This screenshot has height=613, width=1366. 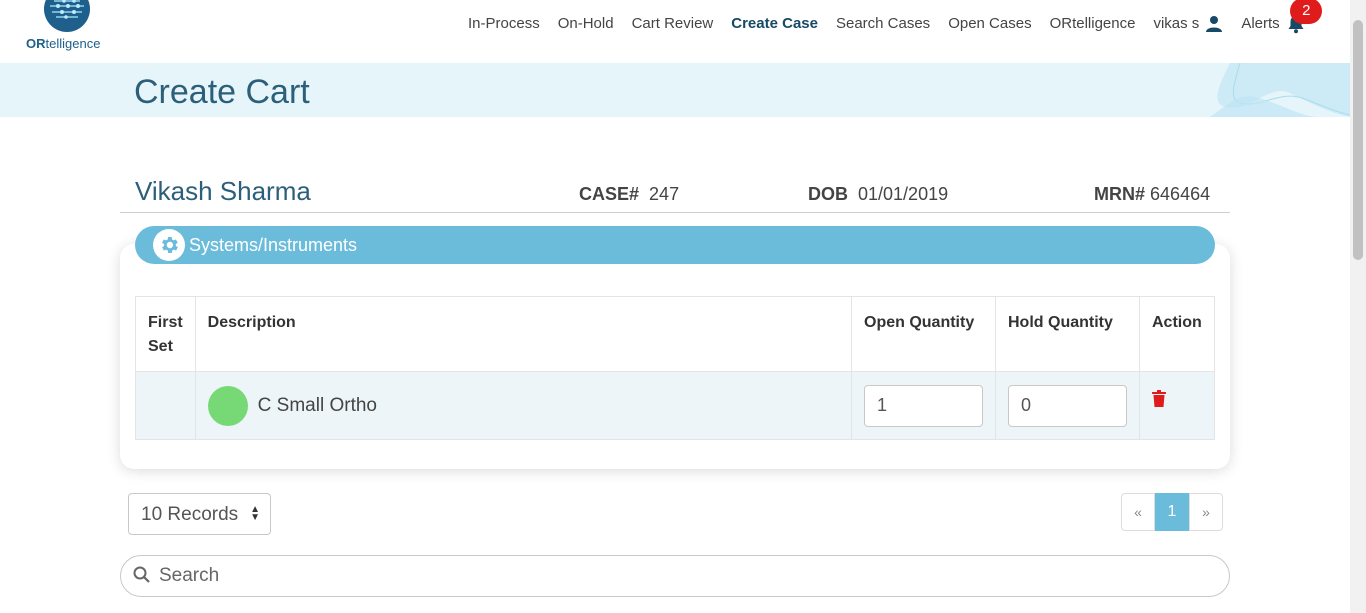 What do you see at coordinates (1358, 140) in the screenshot?
I see `scrollbar-thumb` at bounding box center [1358, 140].